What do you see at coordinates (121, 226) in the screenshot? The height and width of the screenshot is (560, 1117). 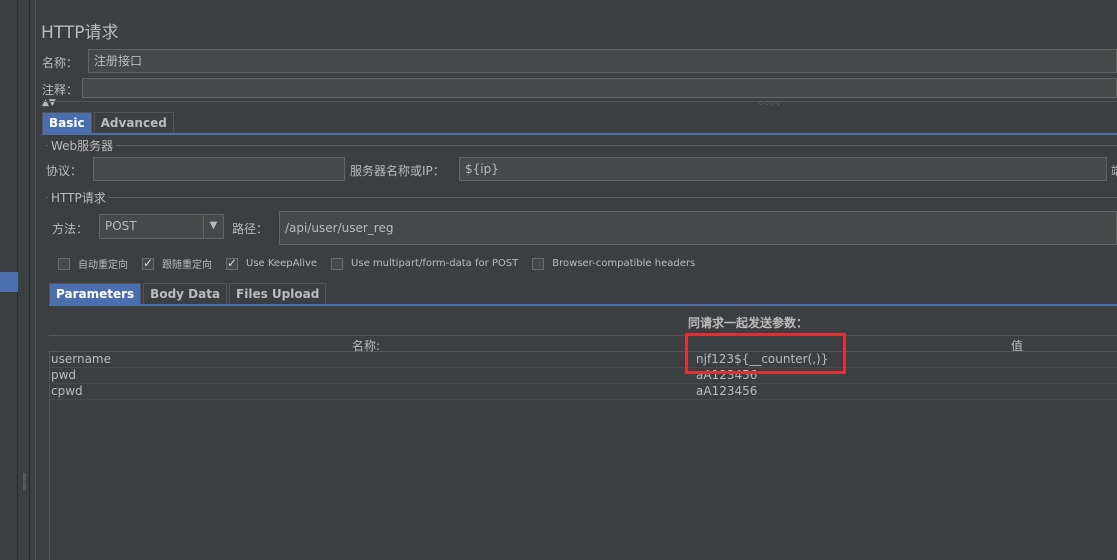 I see `method-value: POST` at bounding box center [121, 226].